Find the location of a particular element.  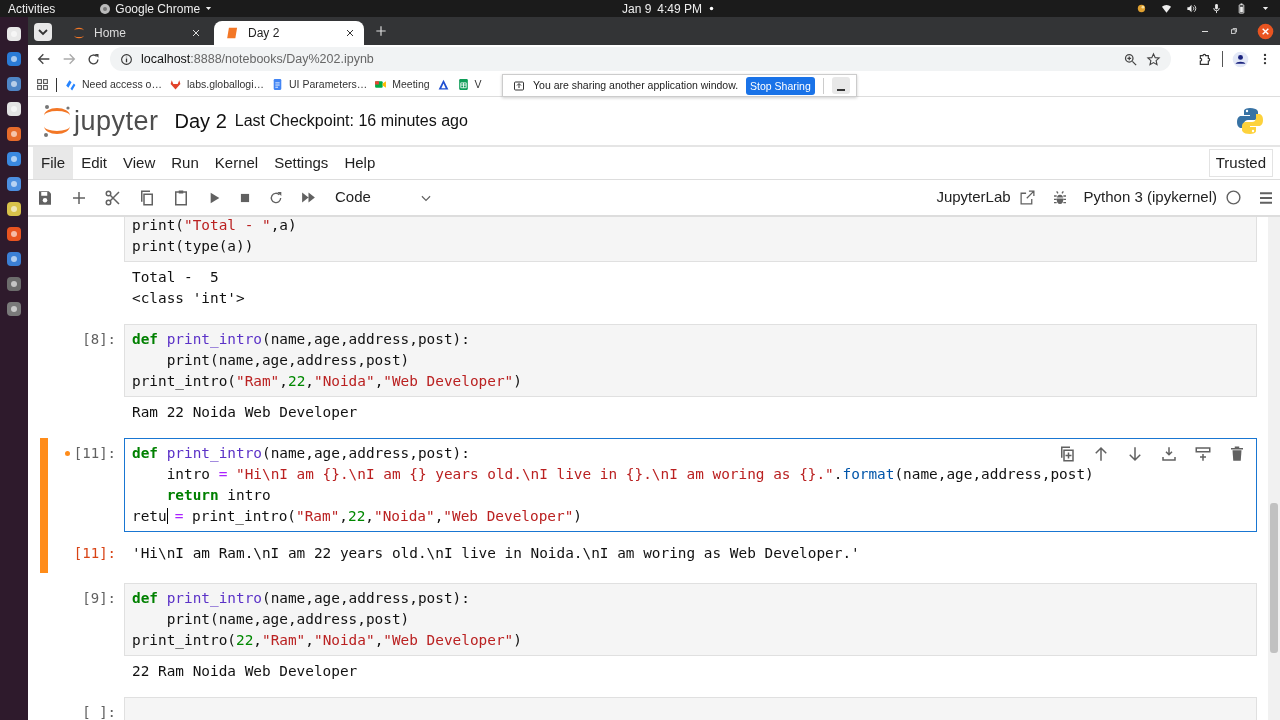

weather-icon is located at coordinates (1141, 8).